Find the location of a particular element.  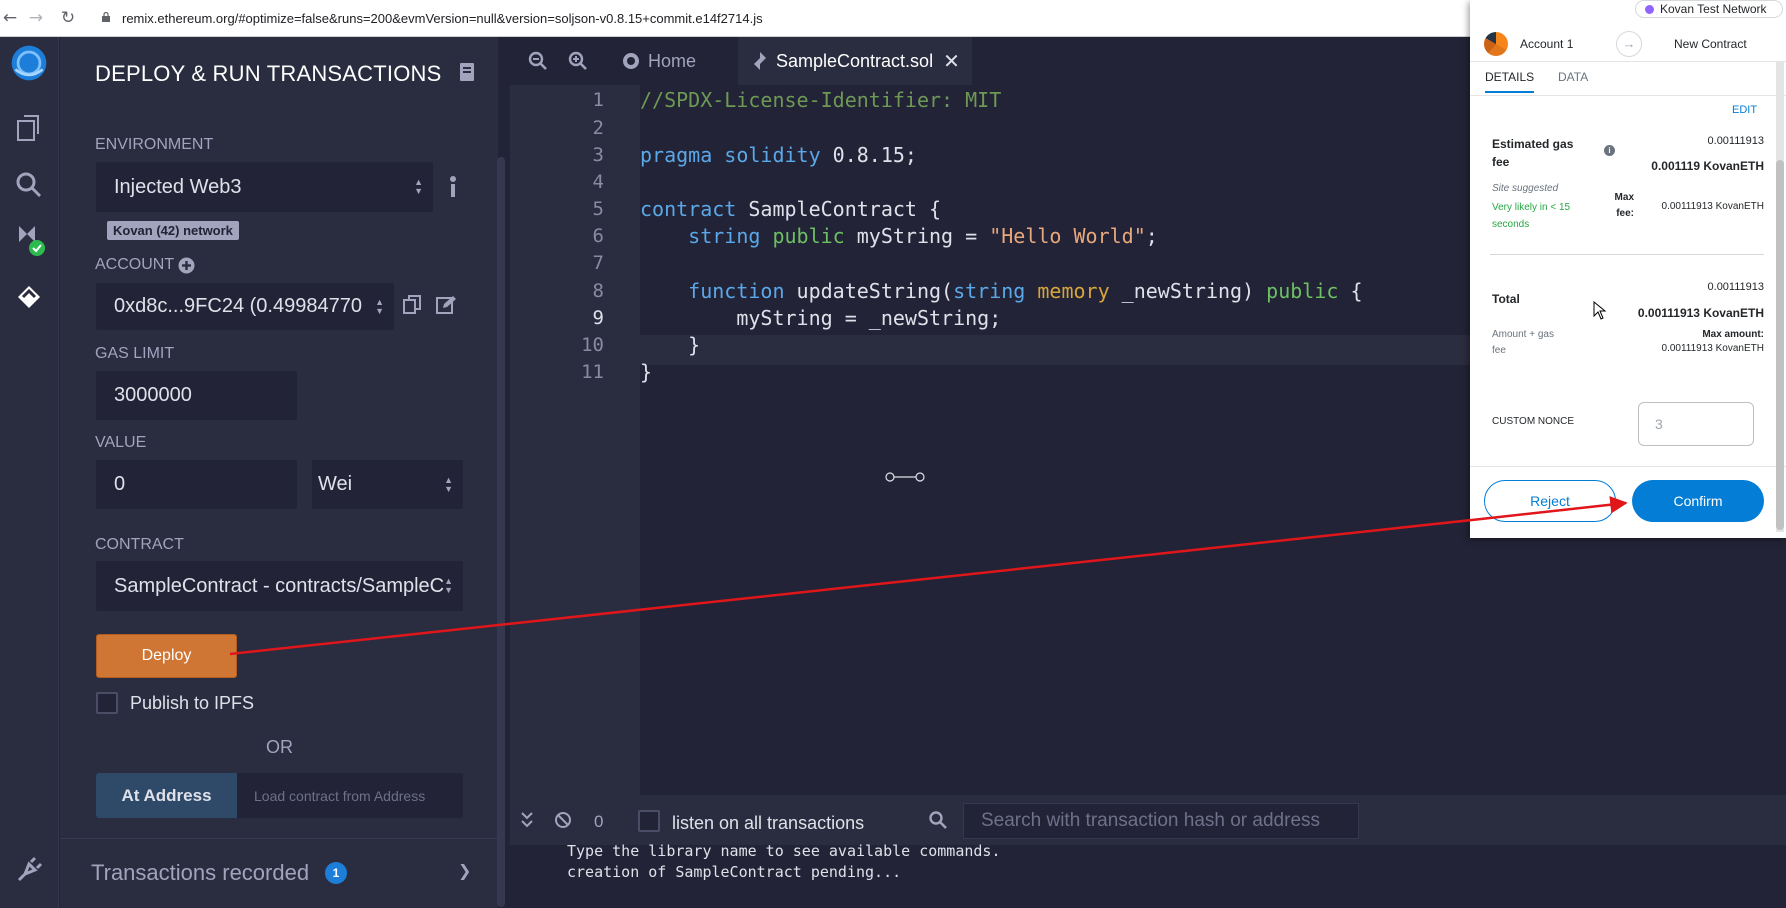

tab-details: DETAILS is located at coordinates (1510, 81).